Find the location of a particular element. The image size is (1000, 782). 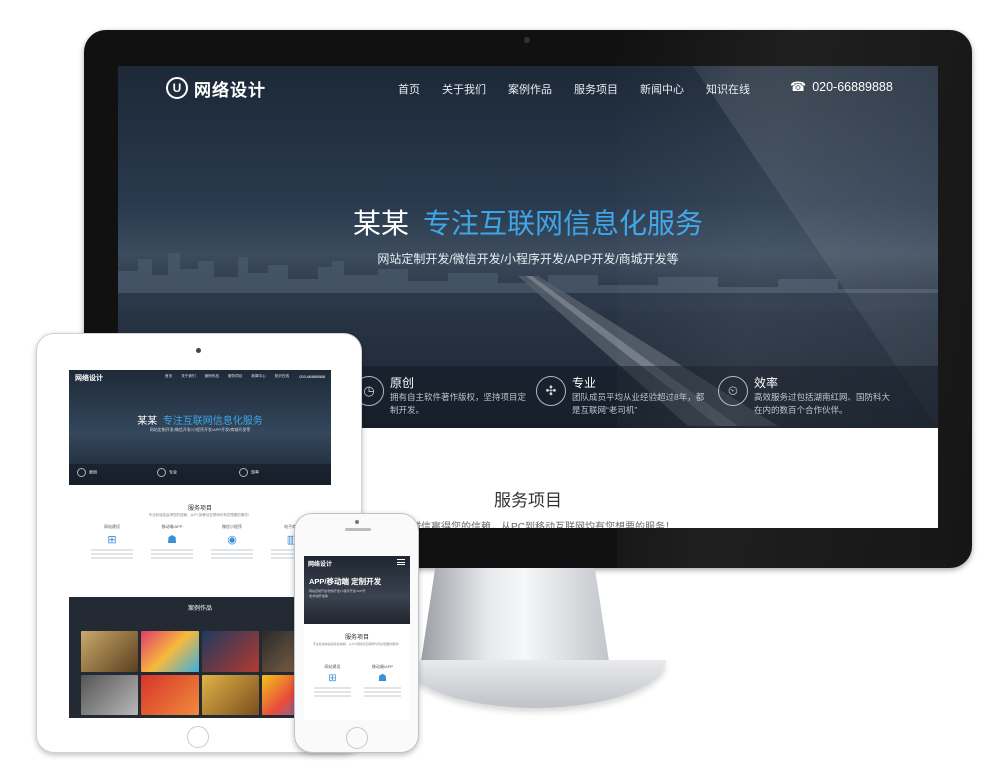

feature-title: 原创 is located at coordinates (402, 383).